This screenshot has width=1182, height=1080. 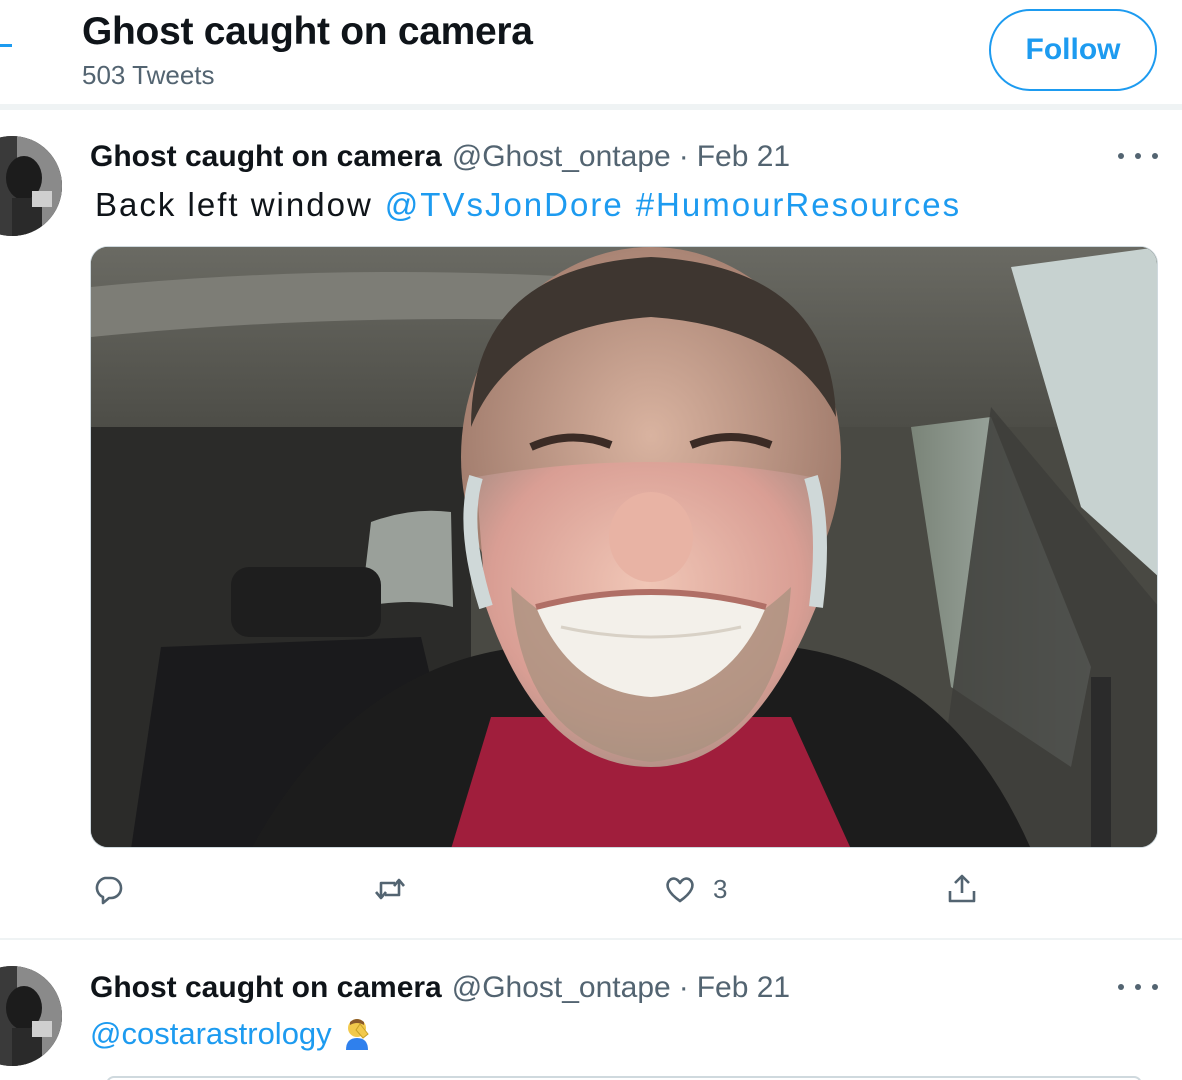 I want to click on profile-header: Ghost caught on camera 503 Tweets Follow, so click(x=591, y=52).